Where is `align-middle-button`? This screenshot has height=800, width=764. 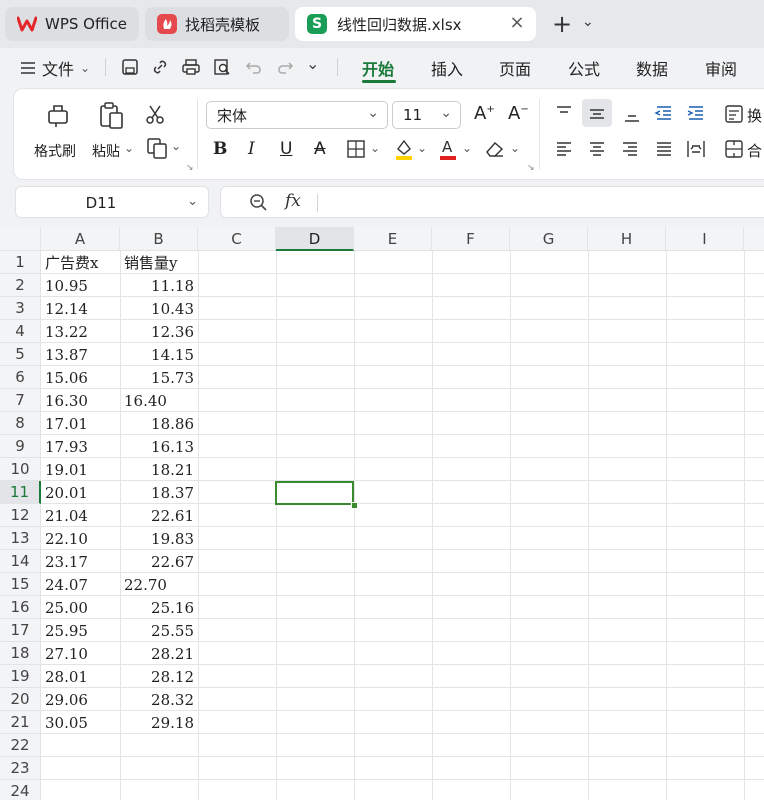 align-middle-button is located at coordinates (597, 113).